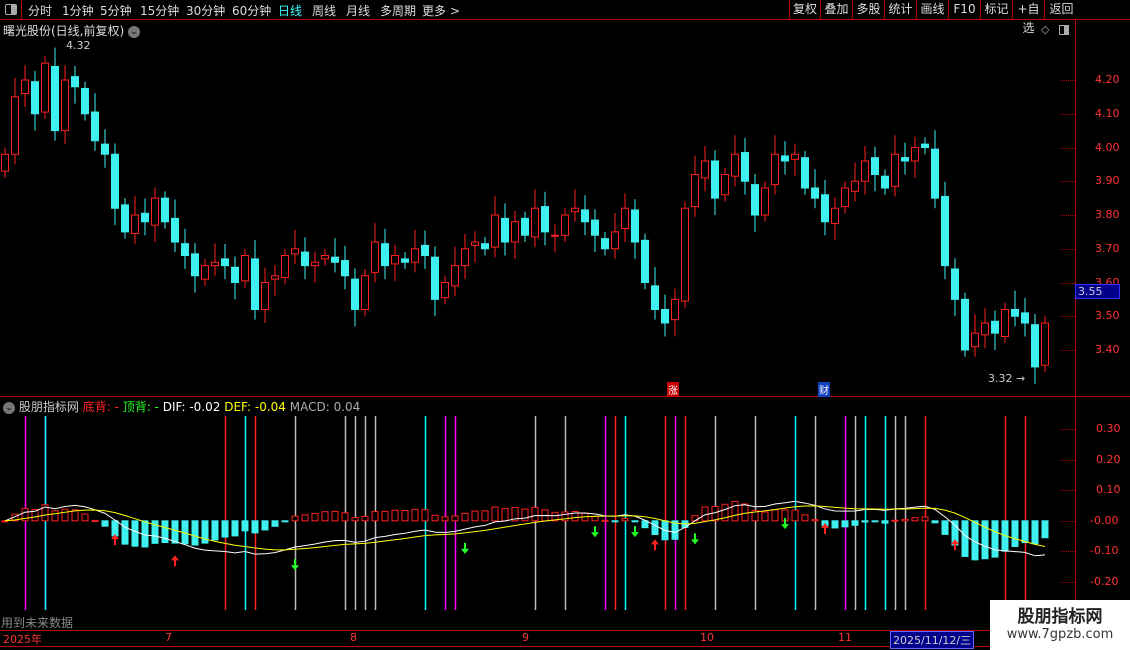 The height and width of the screenshot is (650, 1130). I want to click on date-label: 8, so click(353, 637).